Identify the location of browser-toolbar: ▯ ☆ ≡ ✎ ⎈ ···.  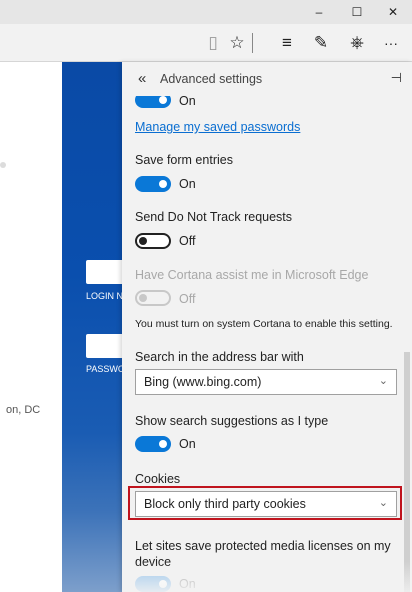
(206, 43).